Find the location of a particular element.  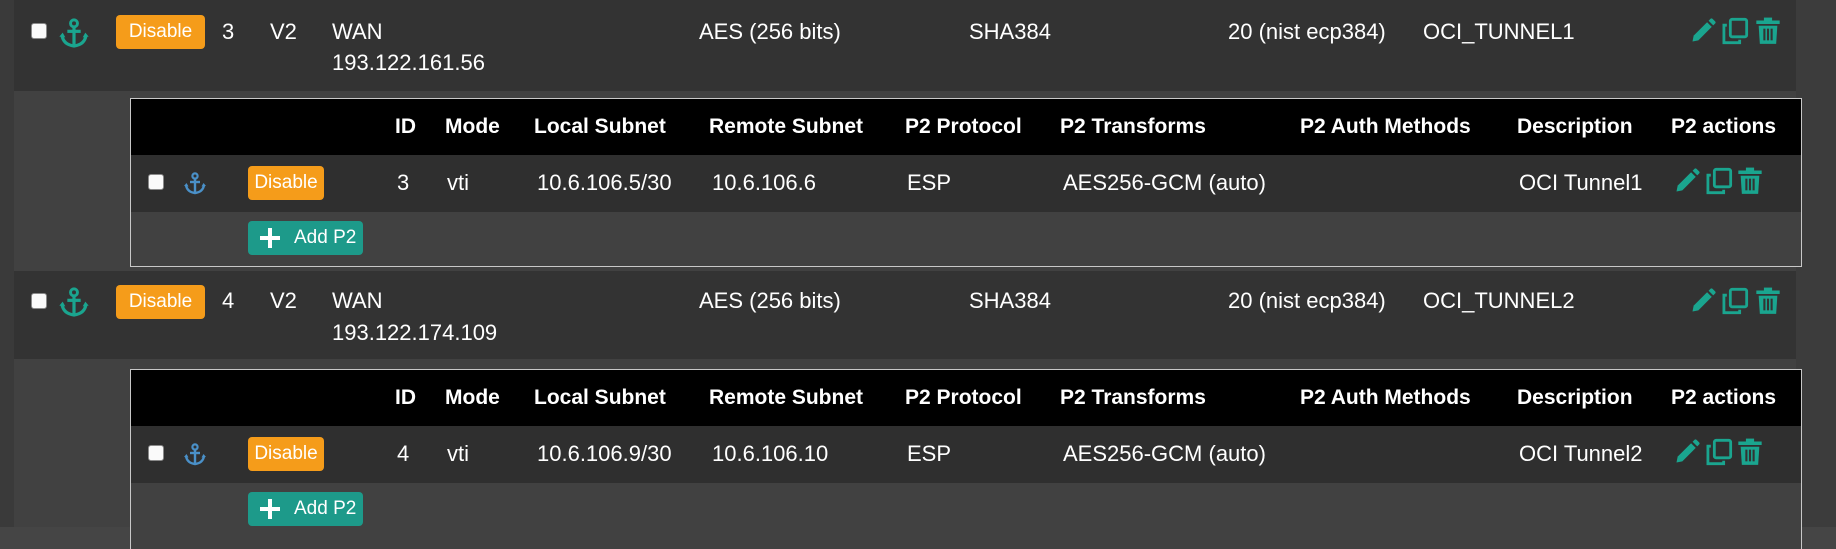

p2-description: OCI Tunnel2 is located at coordinates (1581, 453).